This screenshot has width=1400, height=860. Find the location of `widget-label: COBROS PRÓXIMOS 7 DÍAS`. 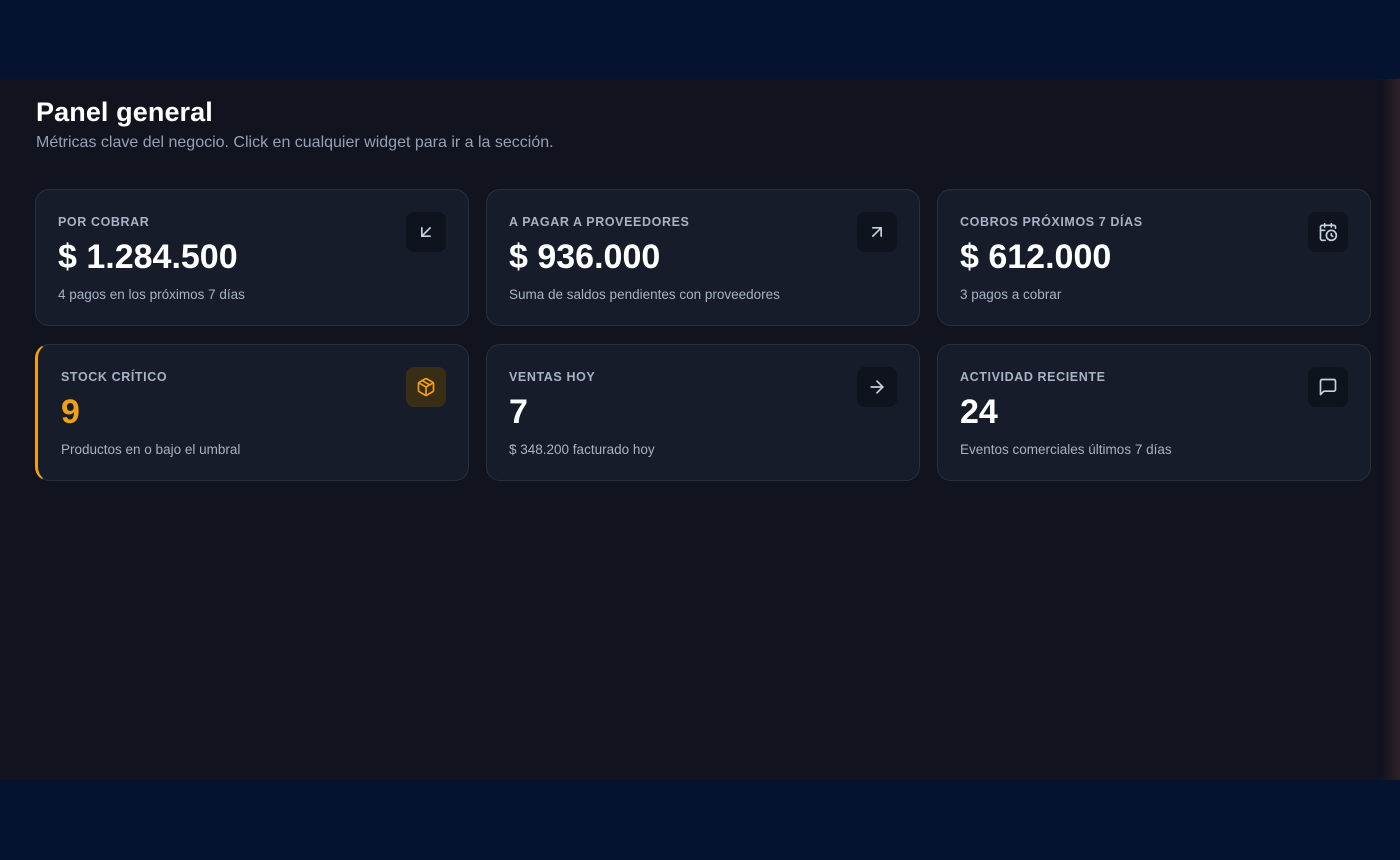

widget-label: COBROS PRÓXIMOS 7 DÍAS is located at coordinates (1051, 222).